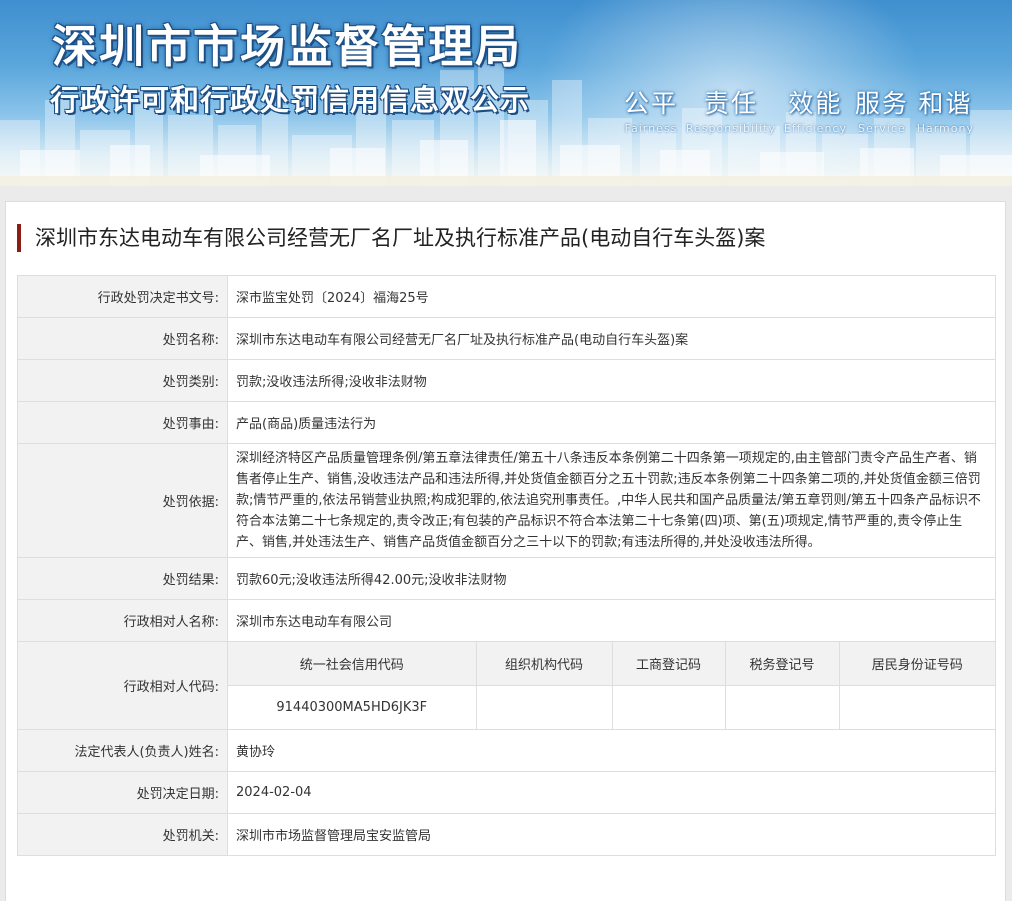 The width and height of the screenshot is (1012, 901). I want to click on code-header: 统一社会信用代码, so click(352, 664).